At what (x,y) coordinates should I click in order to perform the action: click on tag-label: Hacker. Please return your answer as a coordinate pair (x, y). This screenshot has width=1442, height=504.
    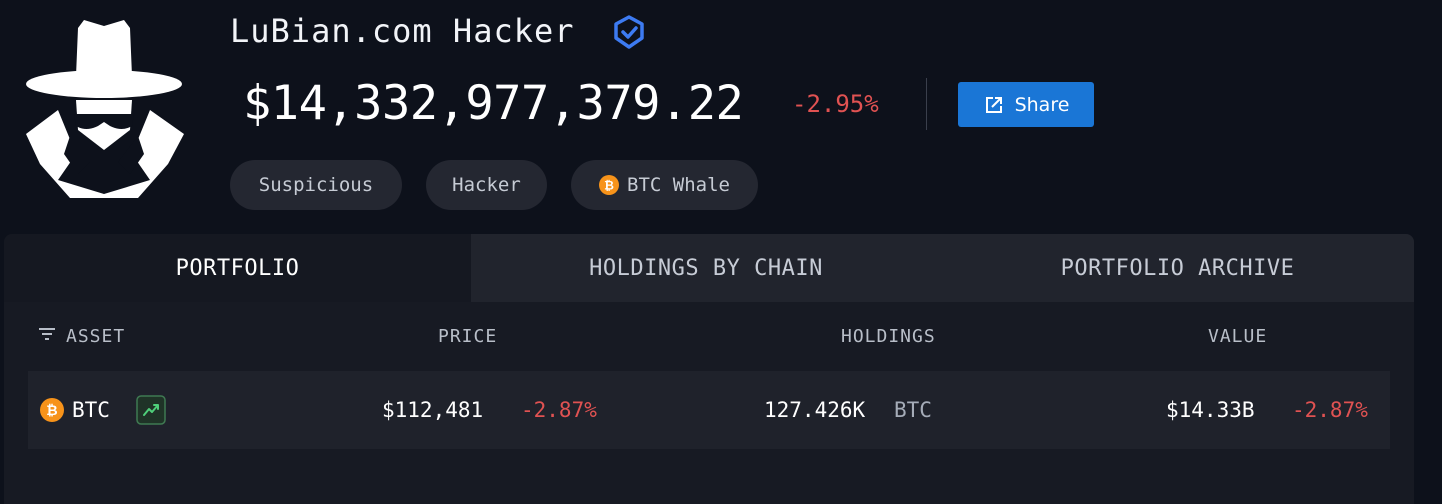
    Looking at the image, I should click on (486, 185).